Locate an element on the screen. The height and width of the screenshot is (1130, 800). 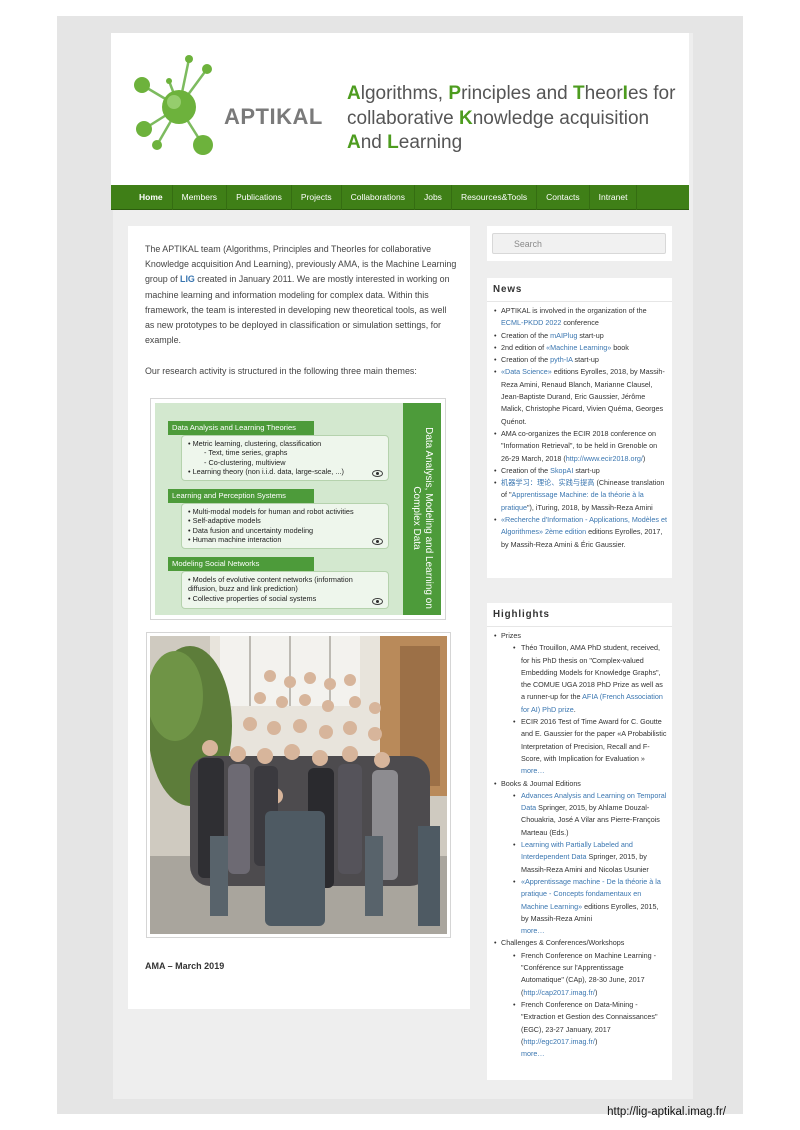
nav-item-resources-tools: Resources&Tools is located at coordinates (495, 197).